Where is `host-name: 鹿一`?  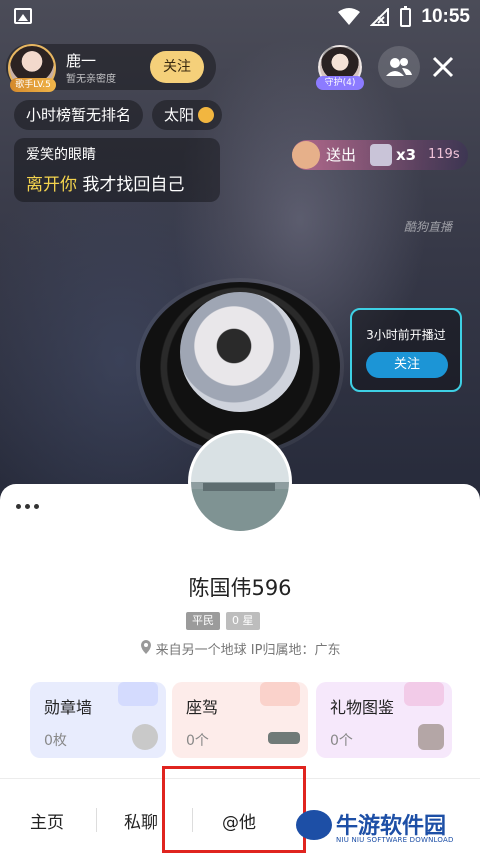
host-name: 鹿一 is located at coordinates (81, 61).